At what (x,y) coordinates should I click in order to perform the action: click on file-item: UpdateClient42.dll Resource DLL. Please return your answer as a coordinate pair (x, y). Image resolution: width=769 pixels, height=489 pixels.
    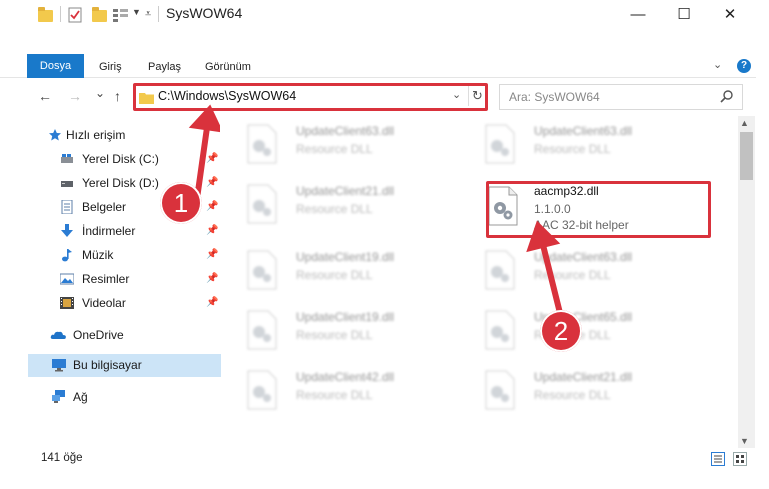
    Looking at the image, I should click on (344, 392).